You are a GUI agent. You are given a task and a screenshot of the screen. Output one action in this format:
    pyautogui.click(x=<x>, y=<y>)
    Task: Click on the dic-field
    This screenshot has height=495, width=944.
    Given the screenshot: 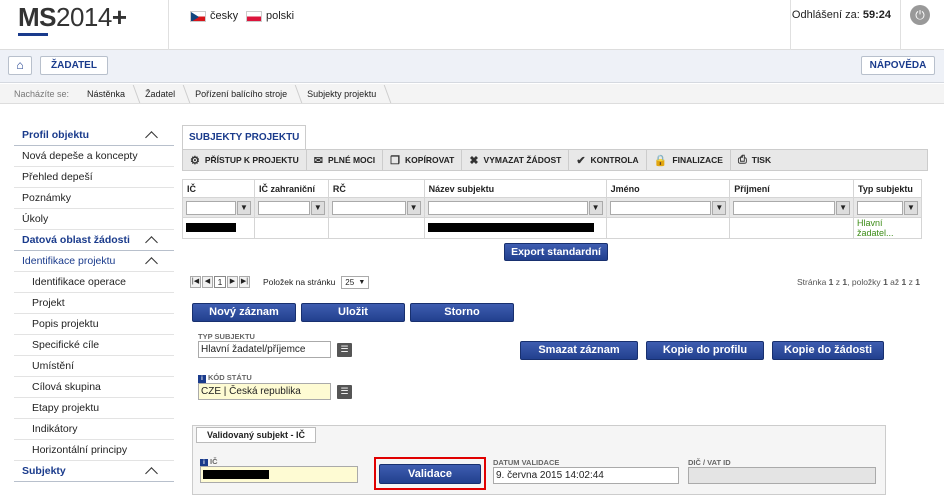 What is the action you would take?
    pyautogui.click(x=782, y=475)
    